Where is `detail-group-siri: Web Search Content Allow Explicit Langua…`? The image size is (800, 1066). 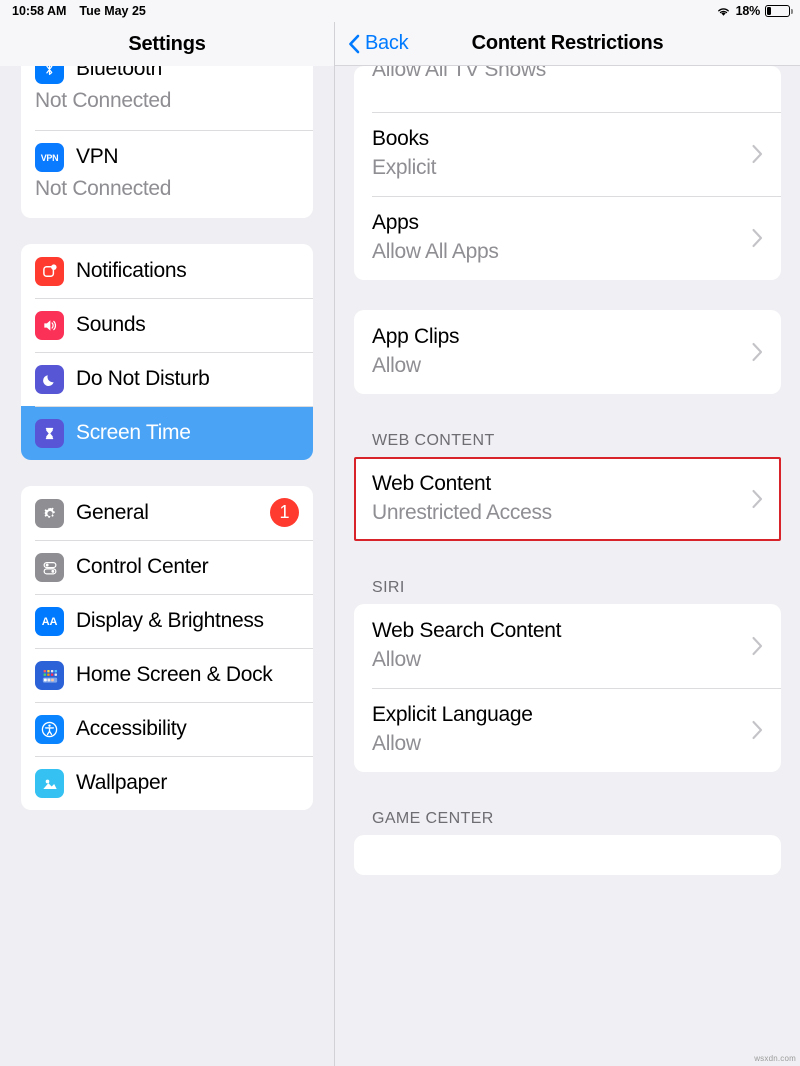 detail-group-siri: Web Search Content Allow Explicit Langua… is located at coordinates (567, 688).